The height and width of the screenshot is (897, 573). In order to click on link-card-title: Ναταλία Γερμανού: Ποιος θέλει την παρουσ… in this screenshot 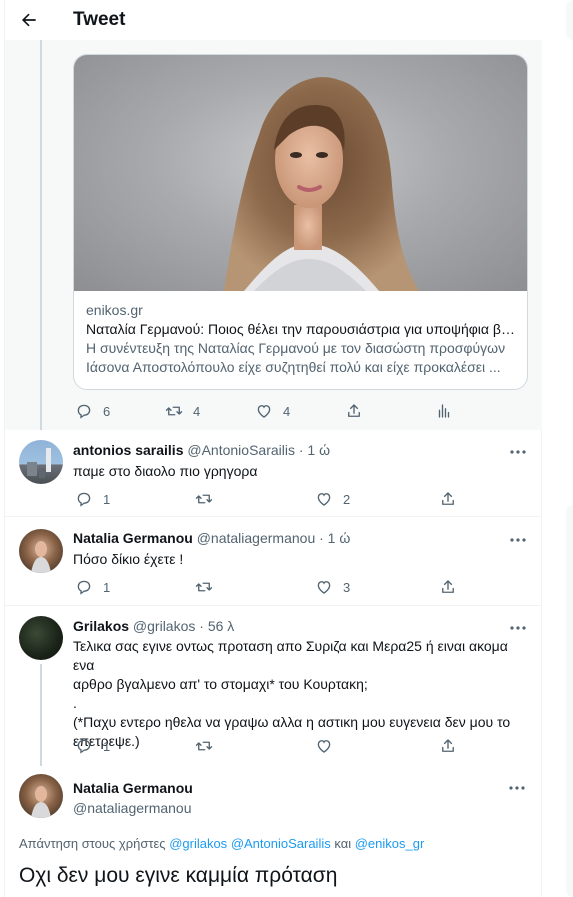, I will do `click(300, 329)`.